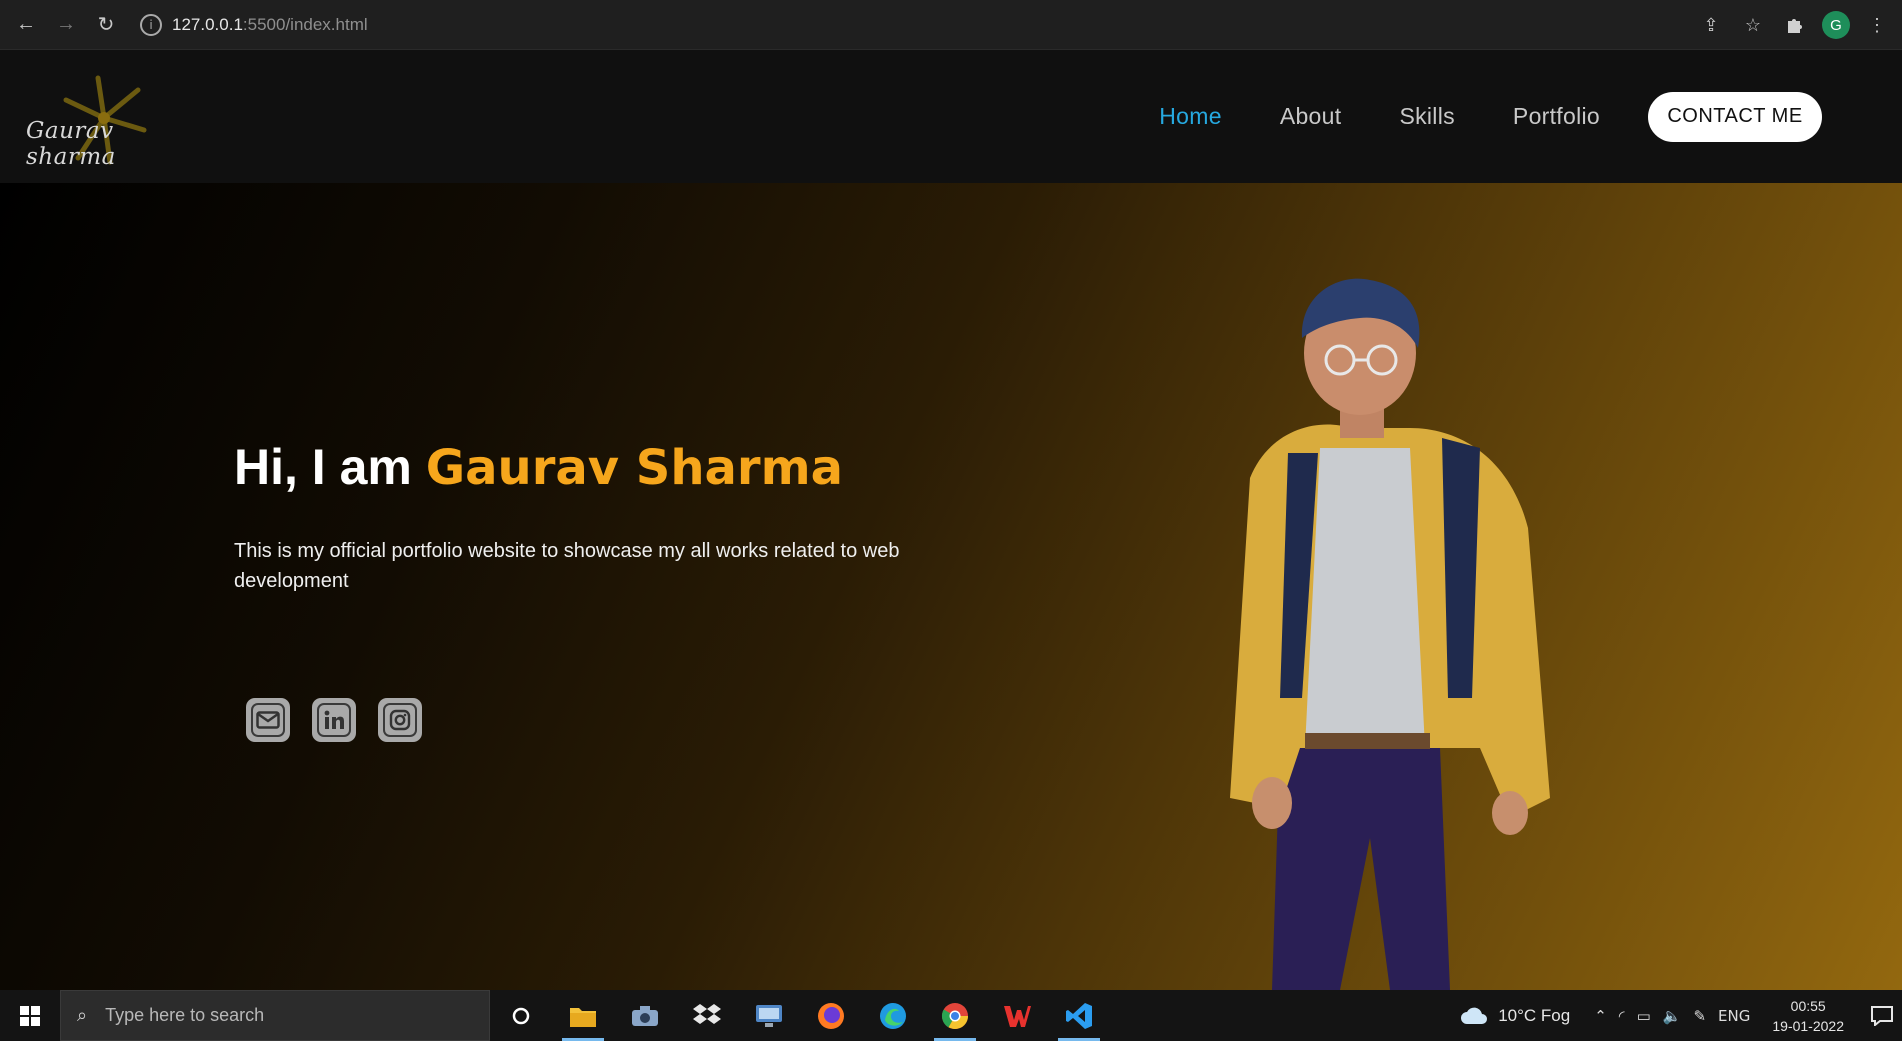 This screenshot has width=1902, height=1041. What do you see at coordinates (1672, 1016) in the screenshot?
I see `volume-icon: 🔈` at bounding box center [1672, 1016].